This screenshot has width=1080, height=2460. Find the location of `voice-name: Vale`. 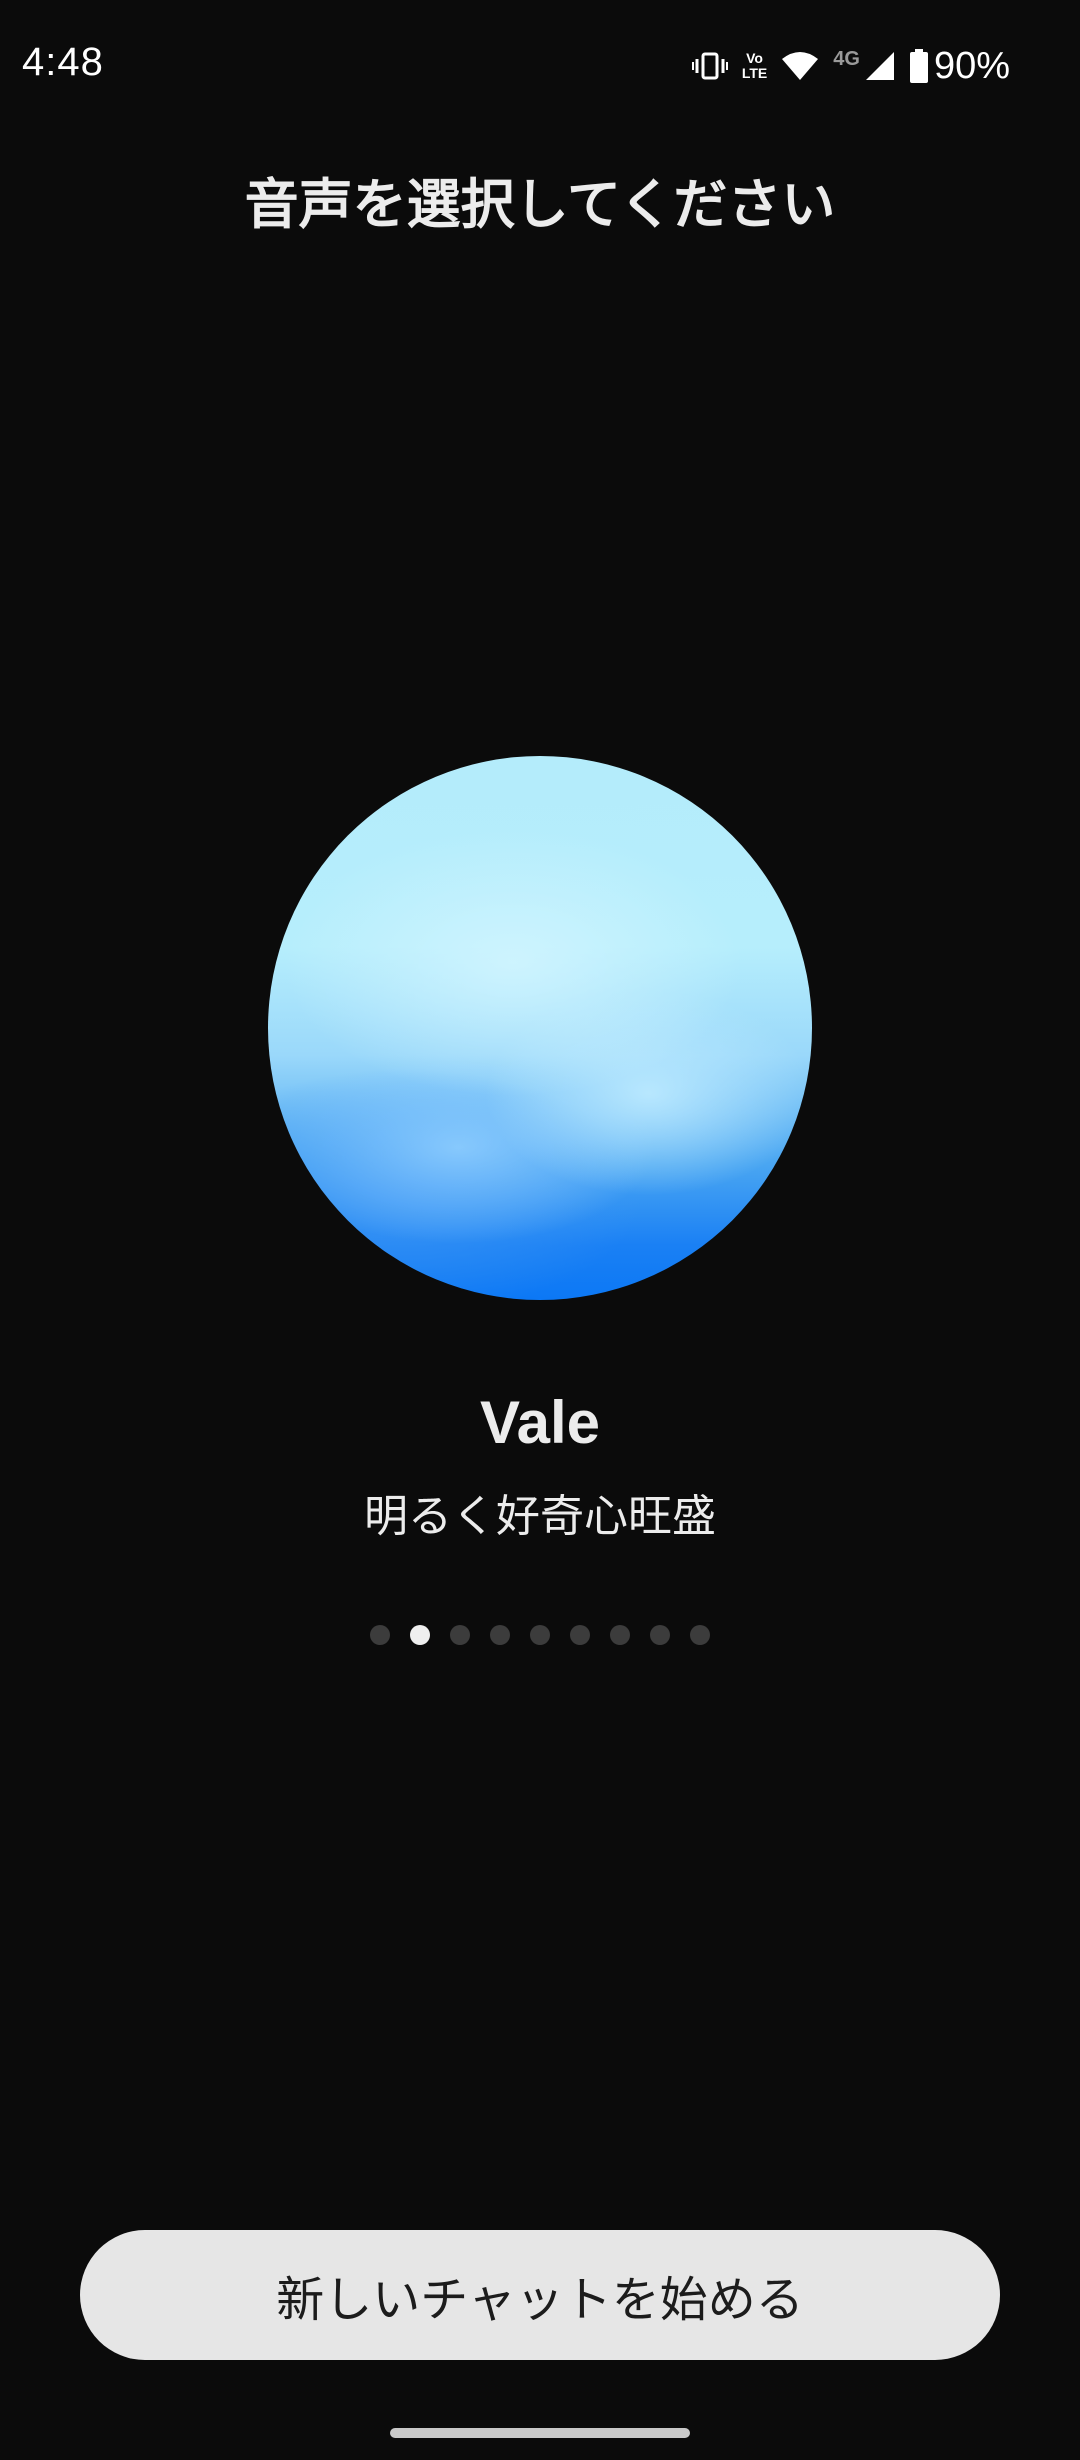

voice-name: Vale is located at coordinates (540, 1422).